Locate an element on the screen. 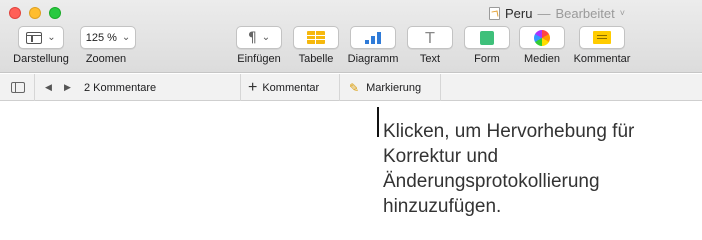 The height and width of the screenshot is (240, 702). document-icon is located at coordinates (494, 13).